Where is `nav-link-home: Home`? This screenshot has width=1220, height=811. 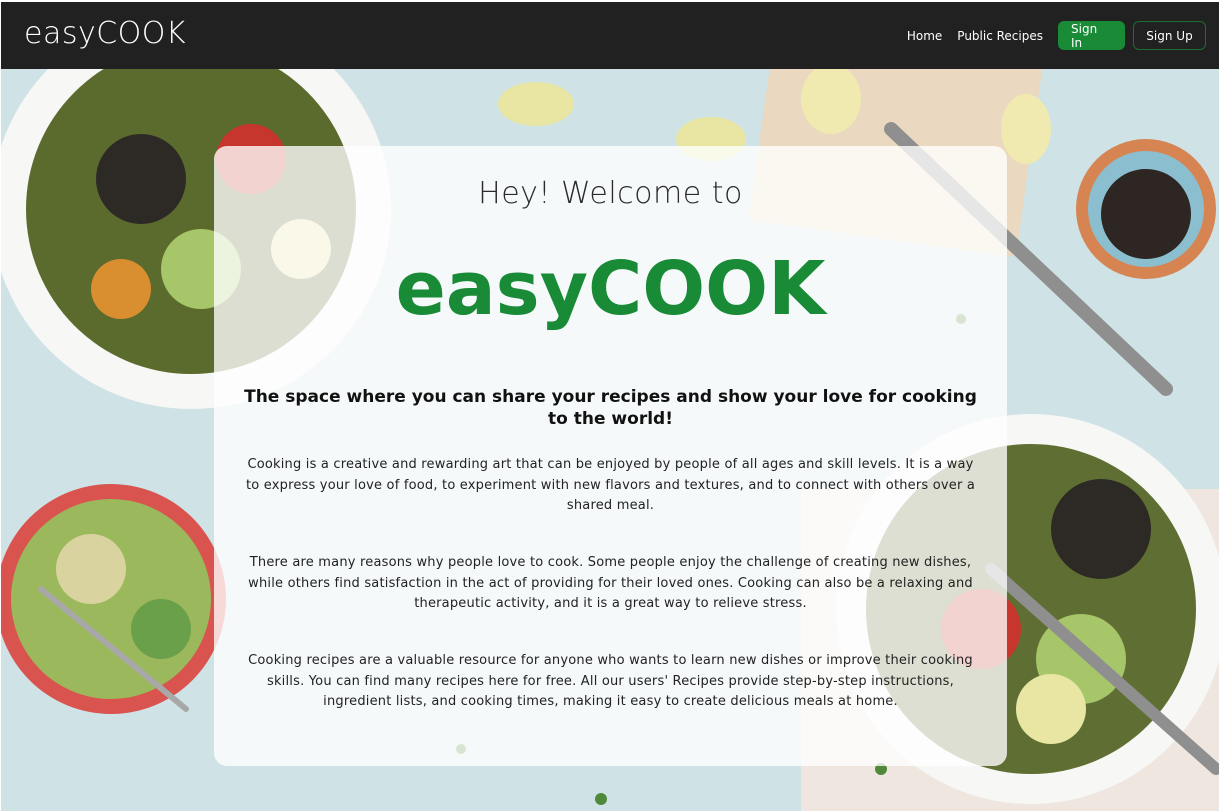 nav-link-home: Home is located at coordinates (924, 36).